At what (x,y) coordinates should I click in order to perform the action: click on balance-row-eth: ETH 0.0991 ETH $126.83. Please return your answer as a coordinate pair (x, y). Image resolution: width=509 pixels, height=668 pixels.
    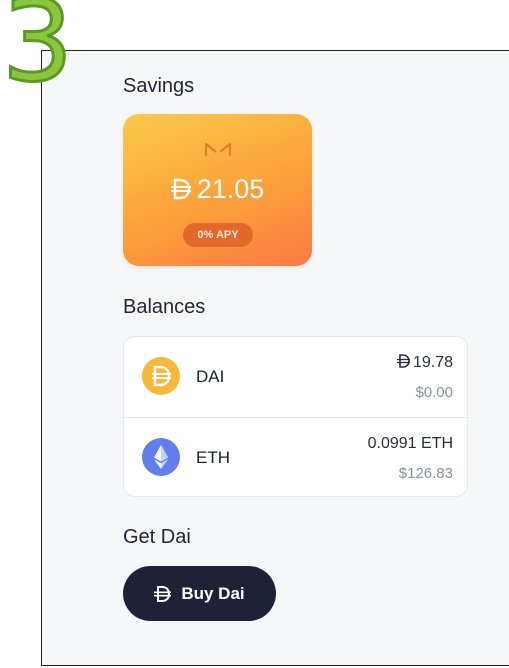
    Looking at the image, I should click on (296, 457).